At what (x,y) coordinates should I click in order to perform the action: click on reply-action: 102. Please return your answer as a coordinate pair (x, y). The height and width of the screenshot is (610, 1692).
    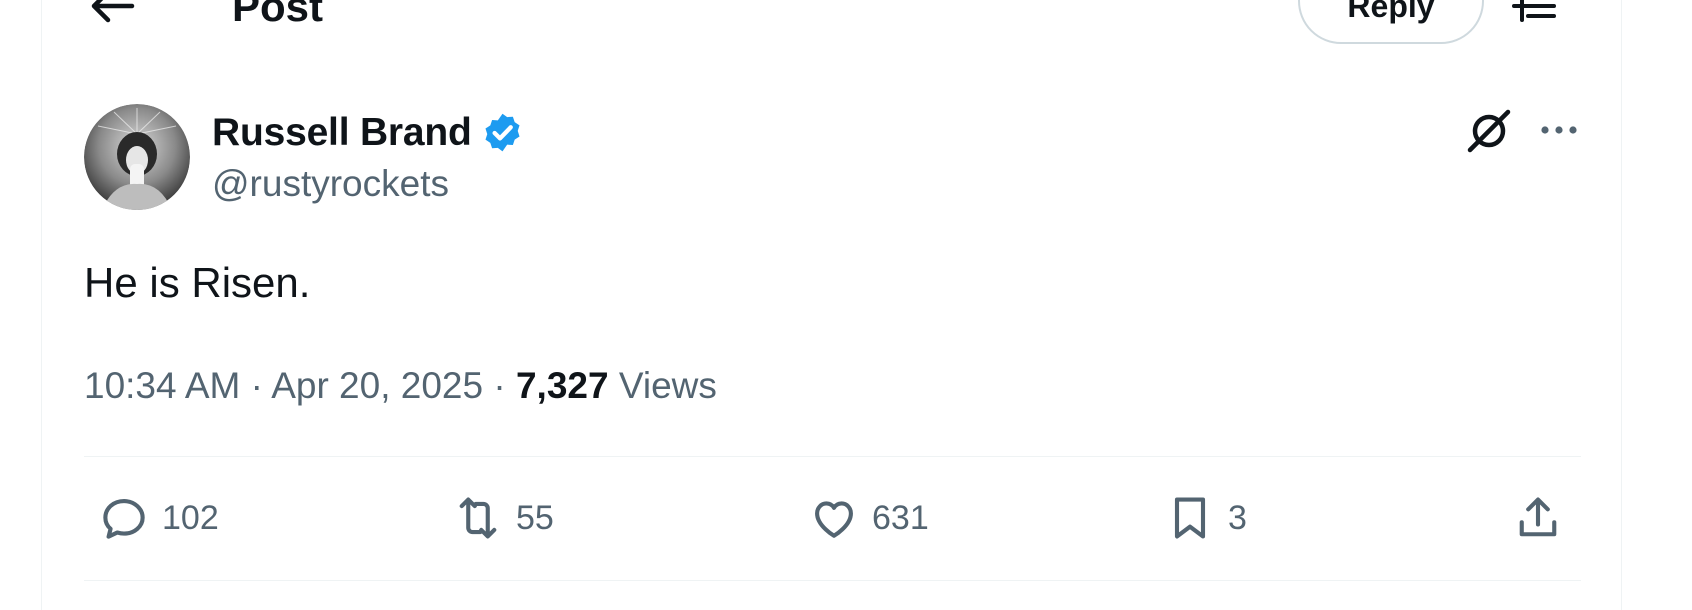
    Looking at the image, I should click on (158, 518).